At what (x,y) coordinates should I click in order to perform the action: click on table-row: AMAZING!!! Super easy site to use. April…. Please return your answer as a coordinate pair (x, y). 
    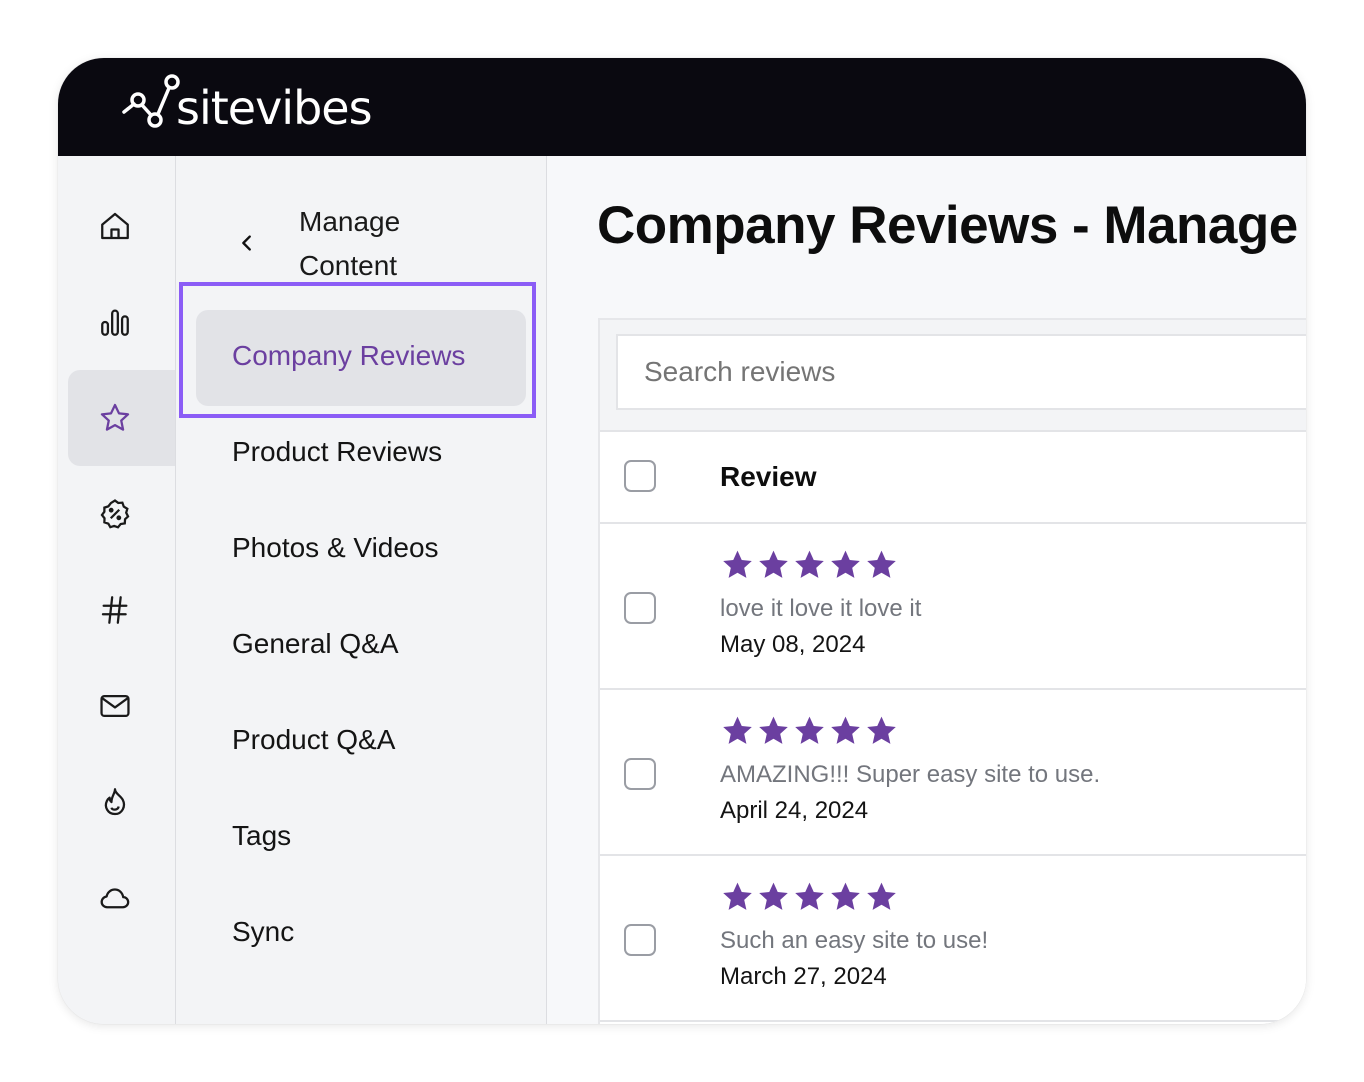
    Looking at the image, I should click on (953, 773).